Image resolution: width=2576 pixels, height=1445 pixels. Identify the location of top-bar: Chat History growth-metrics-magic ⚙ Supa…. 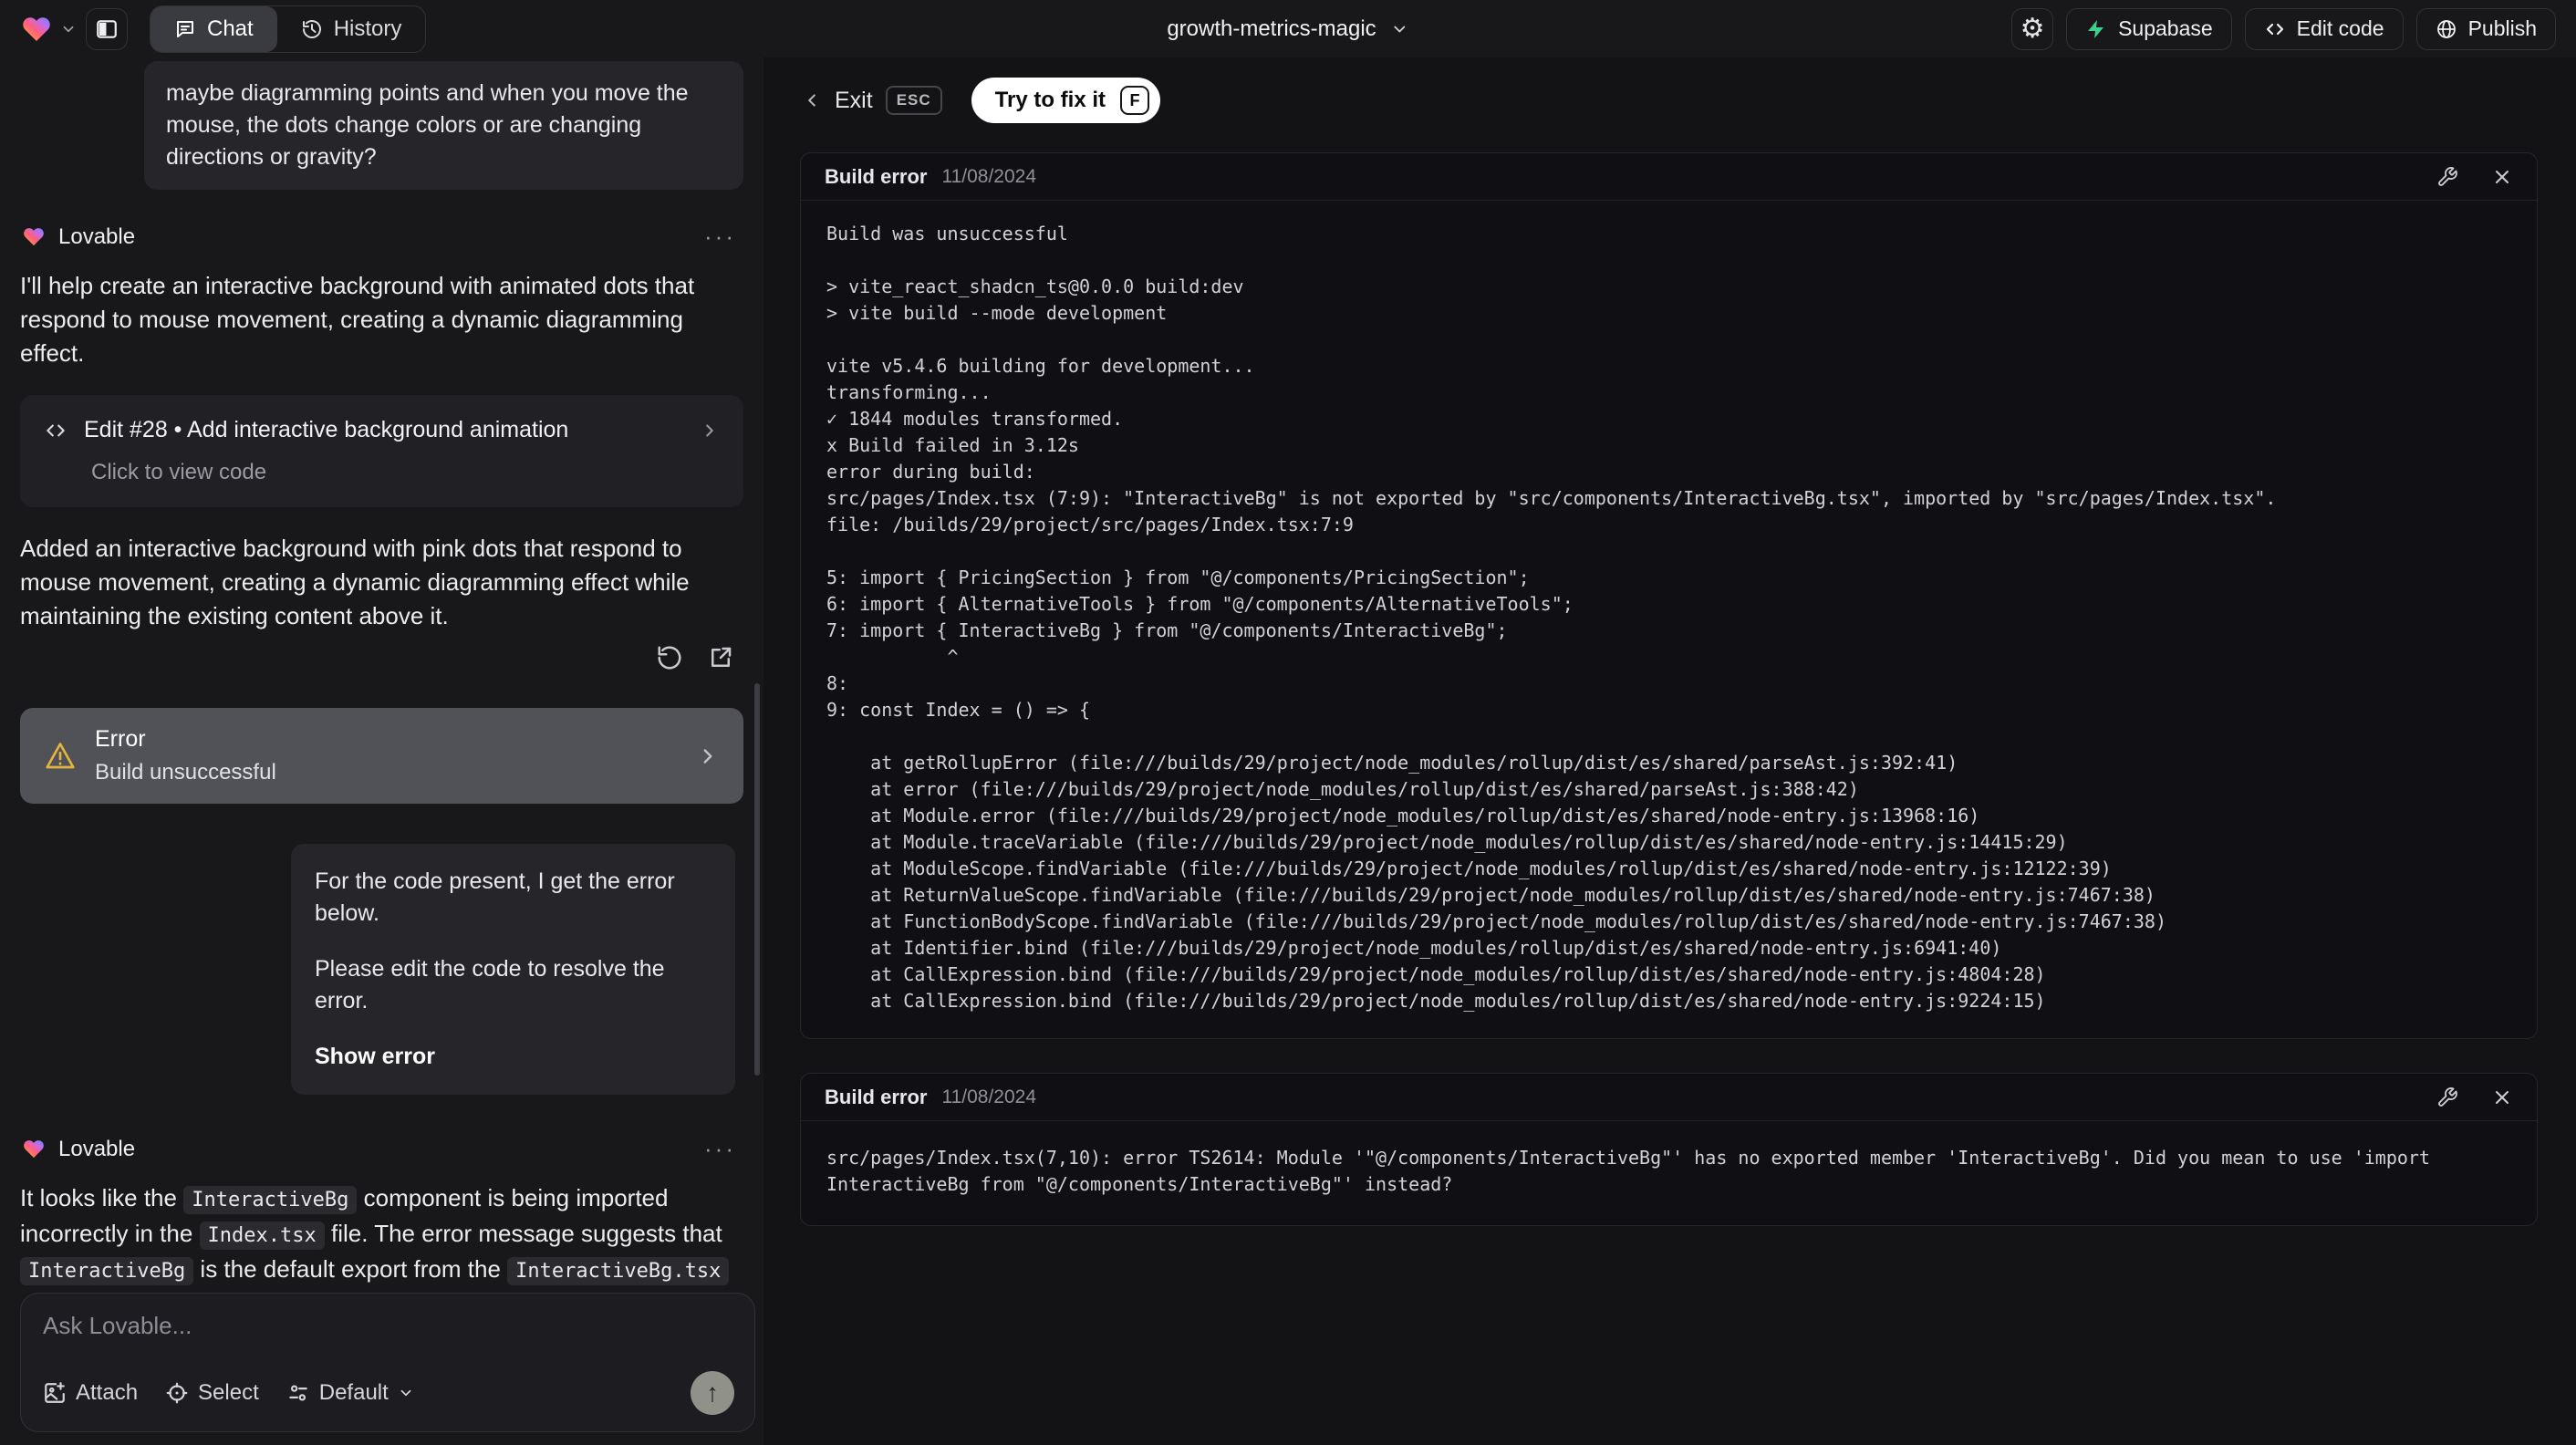
(1288, 28).